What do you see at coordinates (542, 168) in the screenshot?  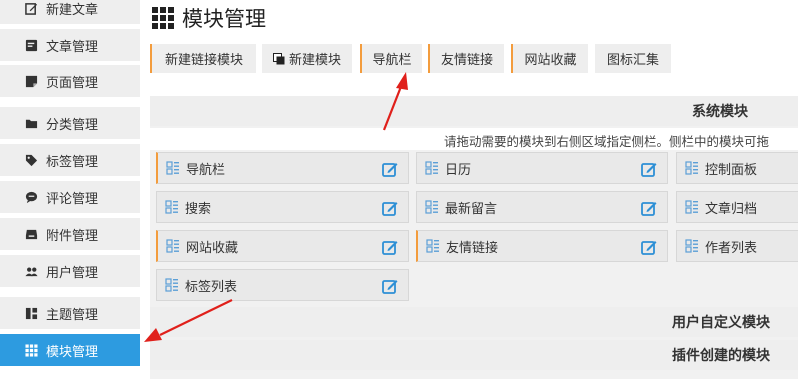 I see `module-item-calendar: 日历` at bounding box center [542, 168].